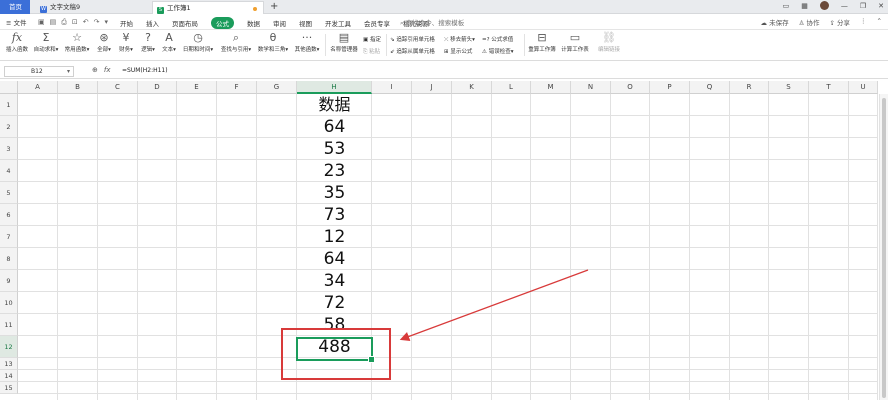  I want to click on cell-h1-header: 数据, so click(334, 105).